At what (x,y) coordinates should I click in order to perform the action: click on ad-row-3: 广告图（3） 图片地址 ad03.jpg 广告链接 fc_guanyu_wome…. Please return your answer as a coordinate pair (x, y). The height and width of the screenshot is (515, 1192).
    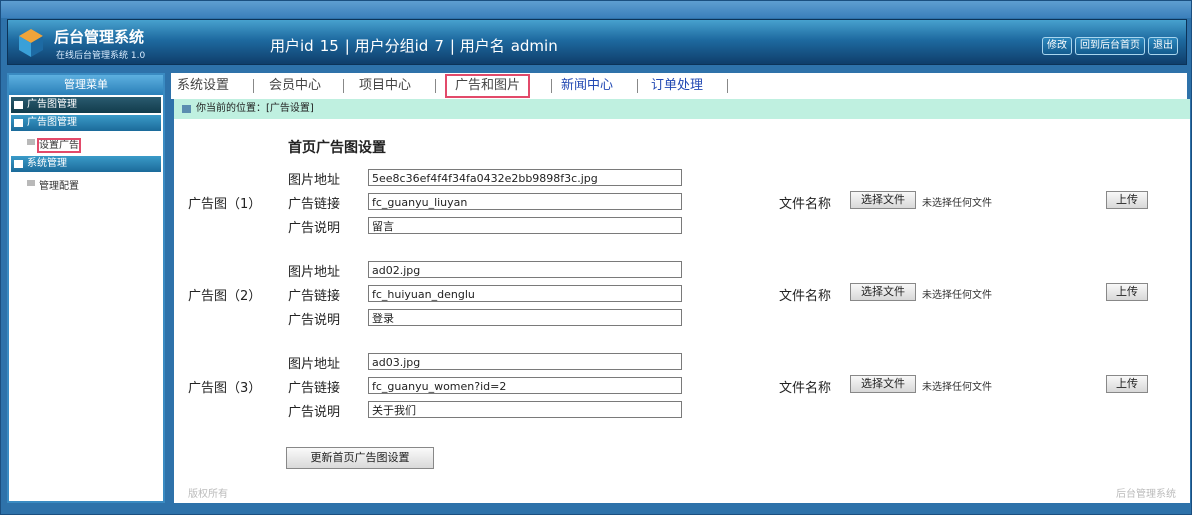
    Looking at the image, I should click on (682, 389).